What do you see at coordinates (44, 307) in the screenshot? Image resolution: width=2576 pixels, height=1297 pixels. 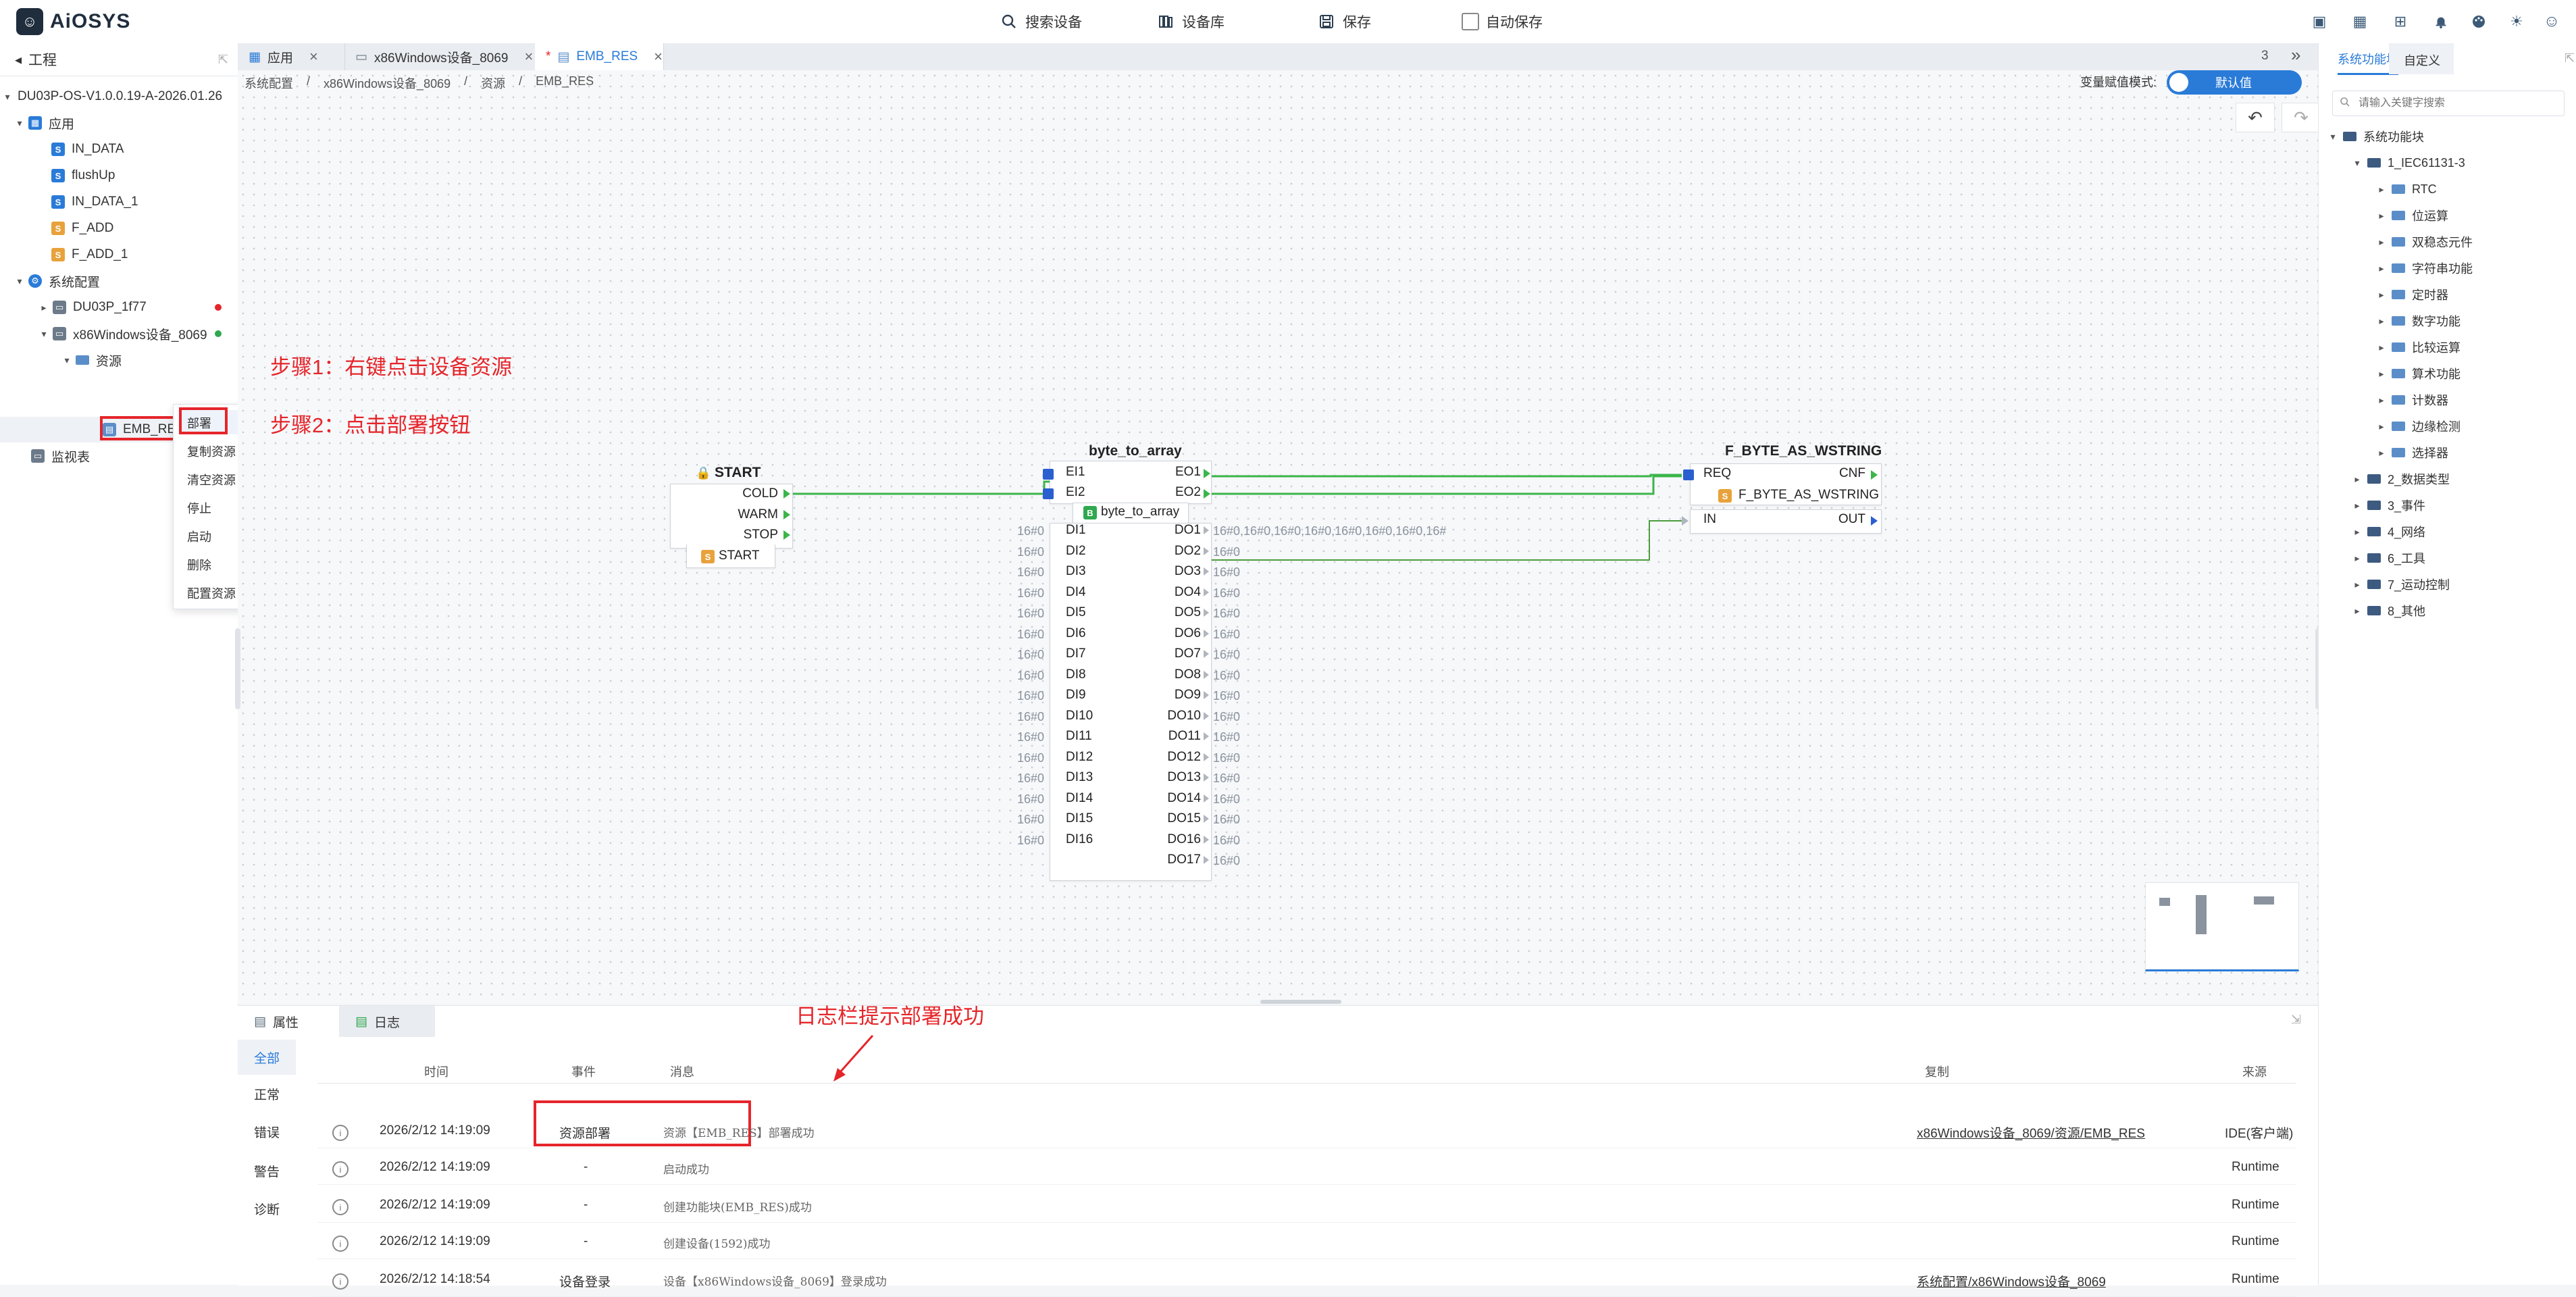 I see `expand-arrow-icon: ▸` at bounding box center [44, 307].